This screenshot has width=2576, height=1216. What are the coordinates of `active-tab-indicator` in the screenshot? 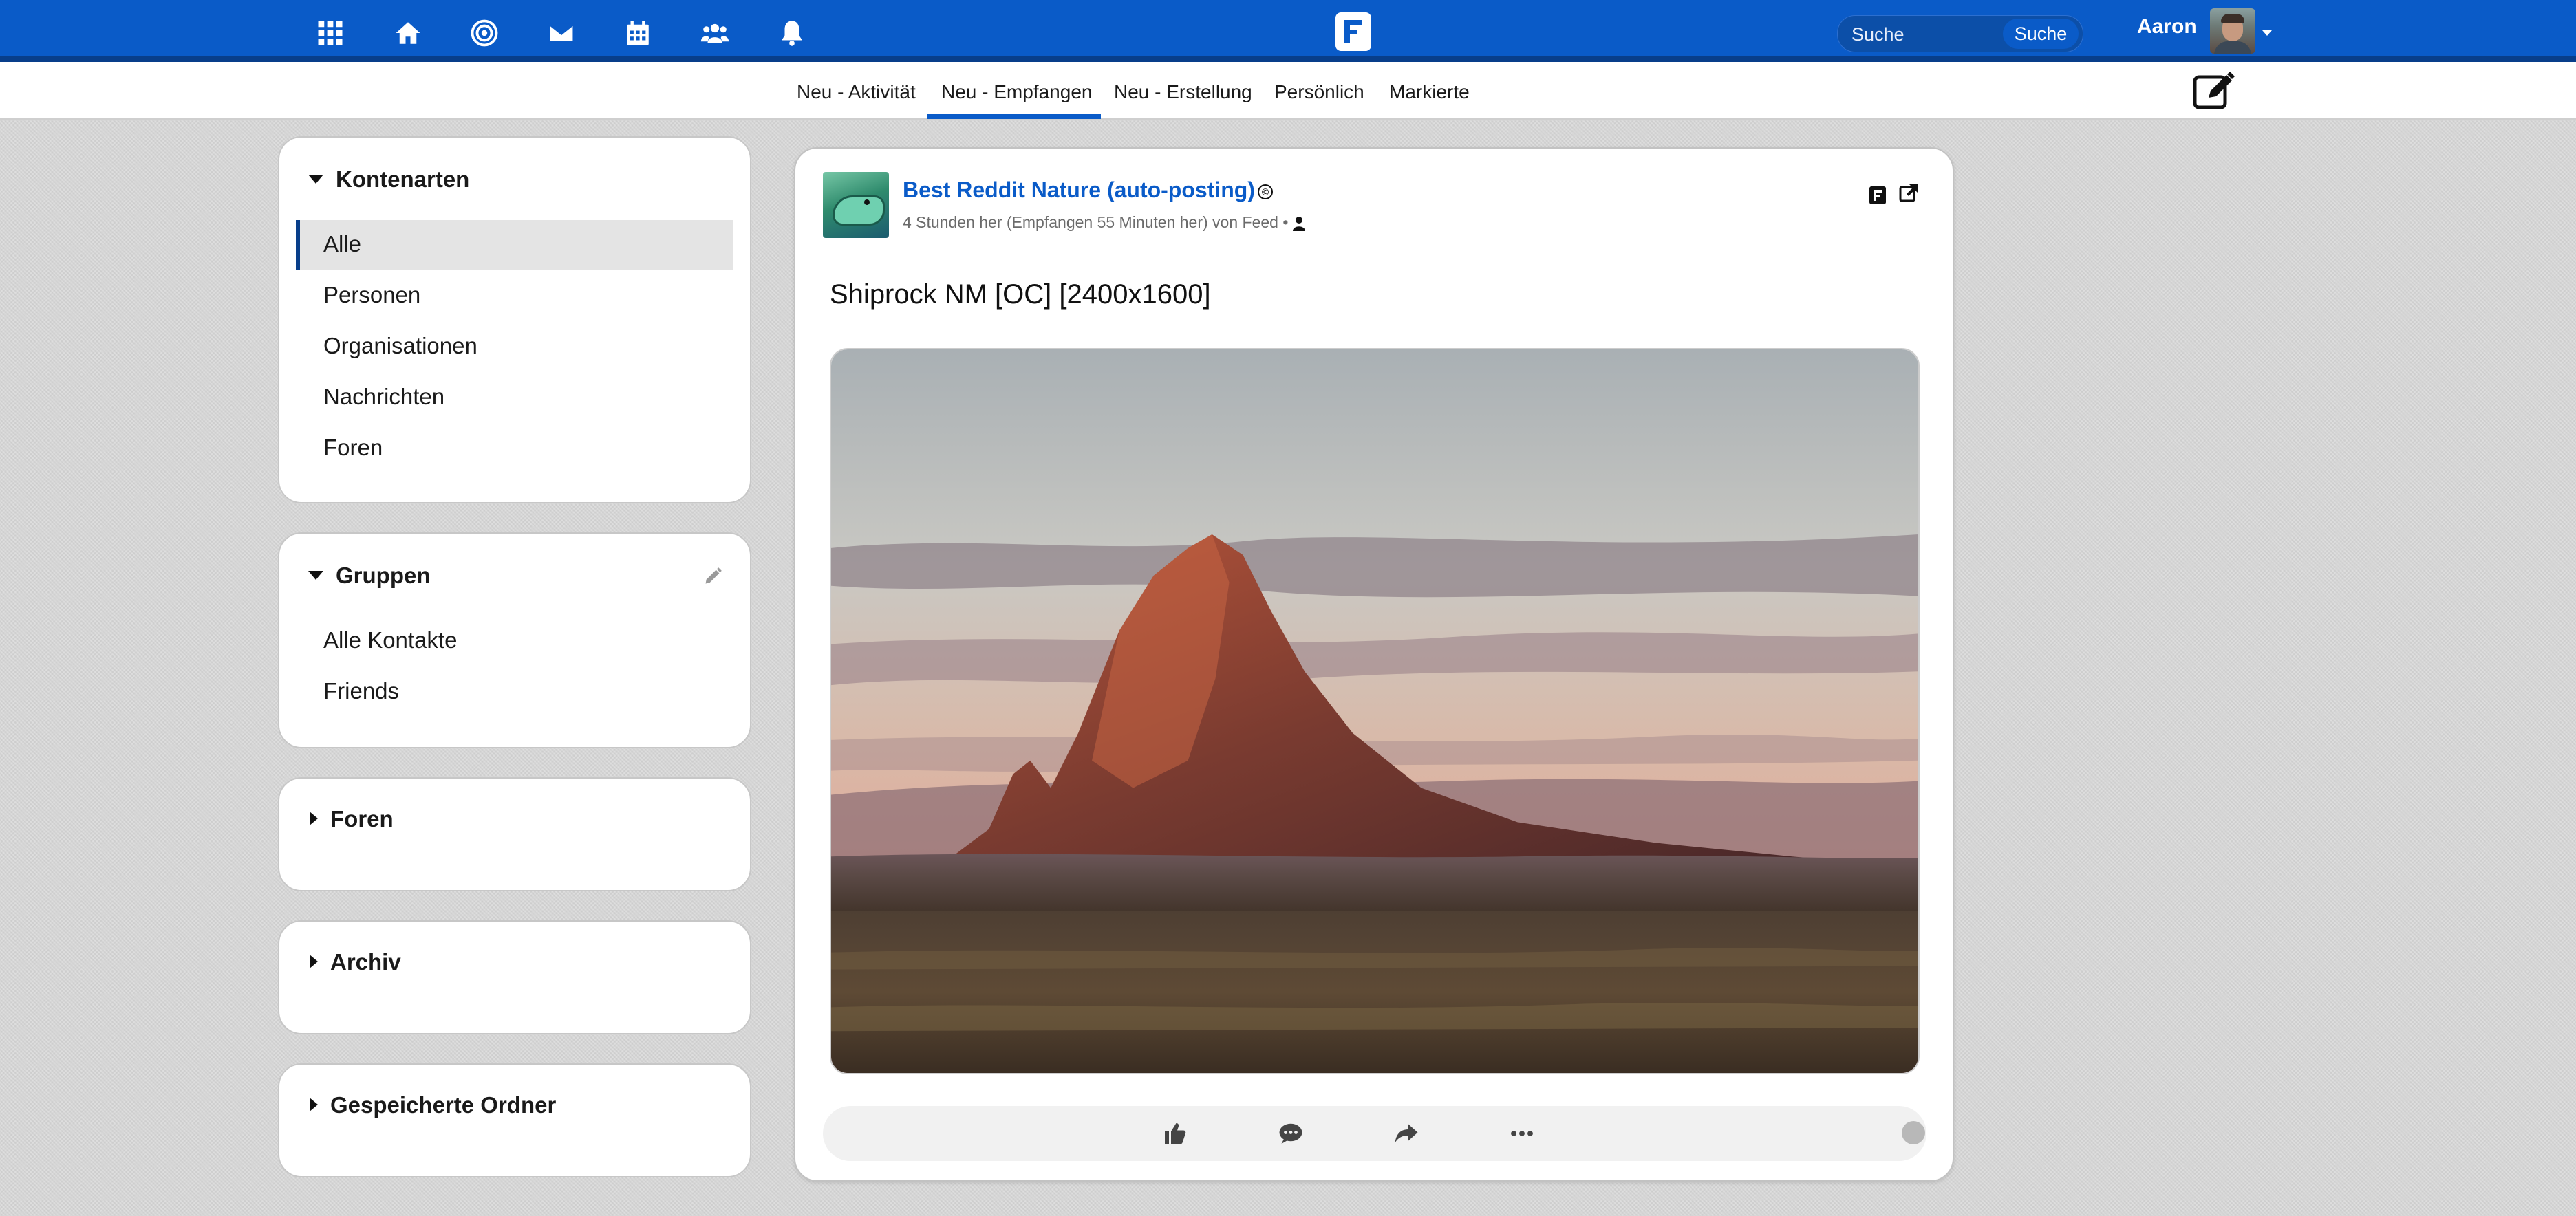 It's located at (1014, 116).